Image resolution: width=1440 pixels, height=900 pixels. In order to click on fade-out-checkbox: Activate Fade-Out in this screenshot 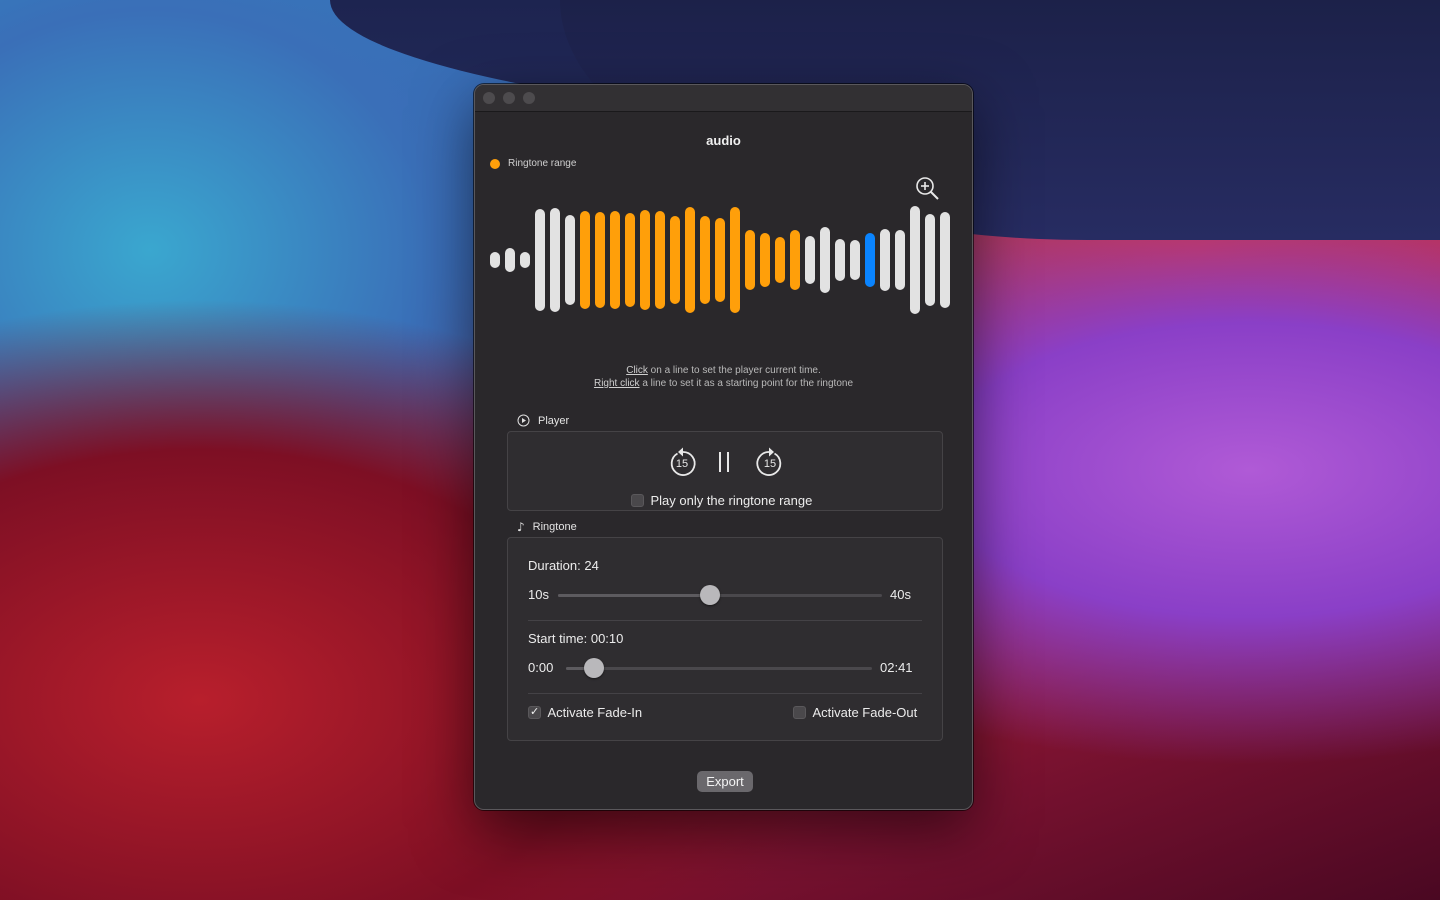, I will do `click(855, 713)`.